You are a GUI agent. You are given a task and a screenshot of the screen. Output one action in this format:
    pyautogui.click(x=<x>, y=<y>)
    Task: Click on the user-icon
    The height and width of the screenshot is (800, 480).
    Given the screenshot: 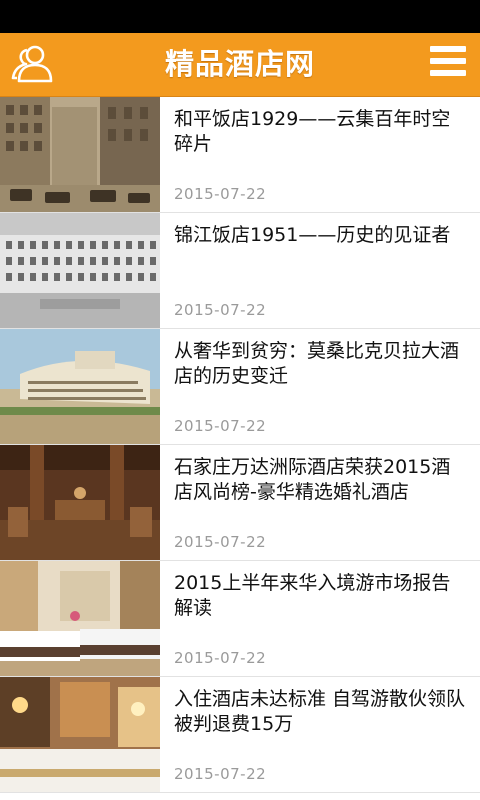 What is the action you would take?
    pyautogui.click(x=32, y=64)
    